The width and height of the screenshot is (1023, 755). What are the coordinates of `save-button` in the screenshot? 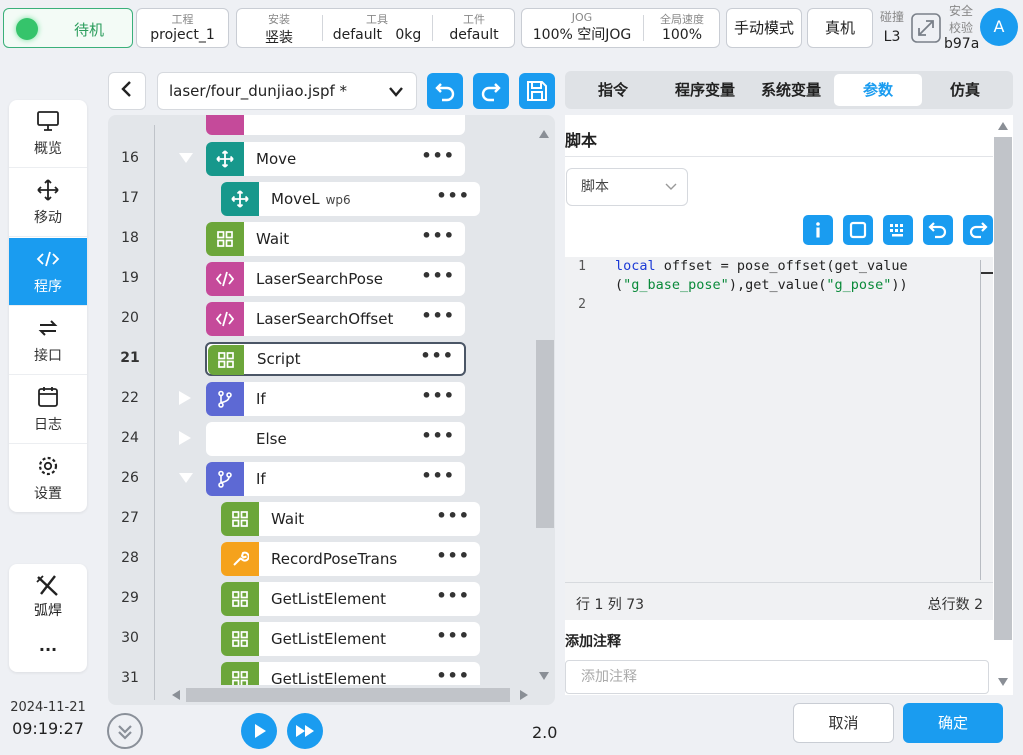 It's located at (537, 91).